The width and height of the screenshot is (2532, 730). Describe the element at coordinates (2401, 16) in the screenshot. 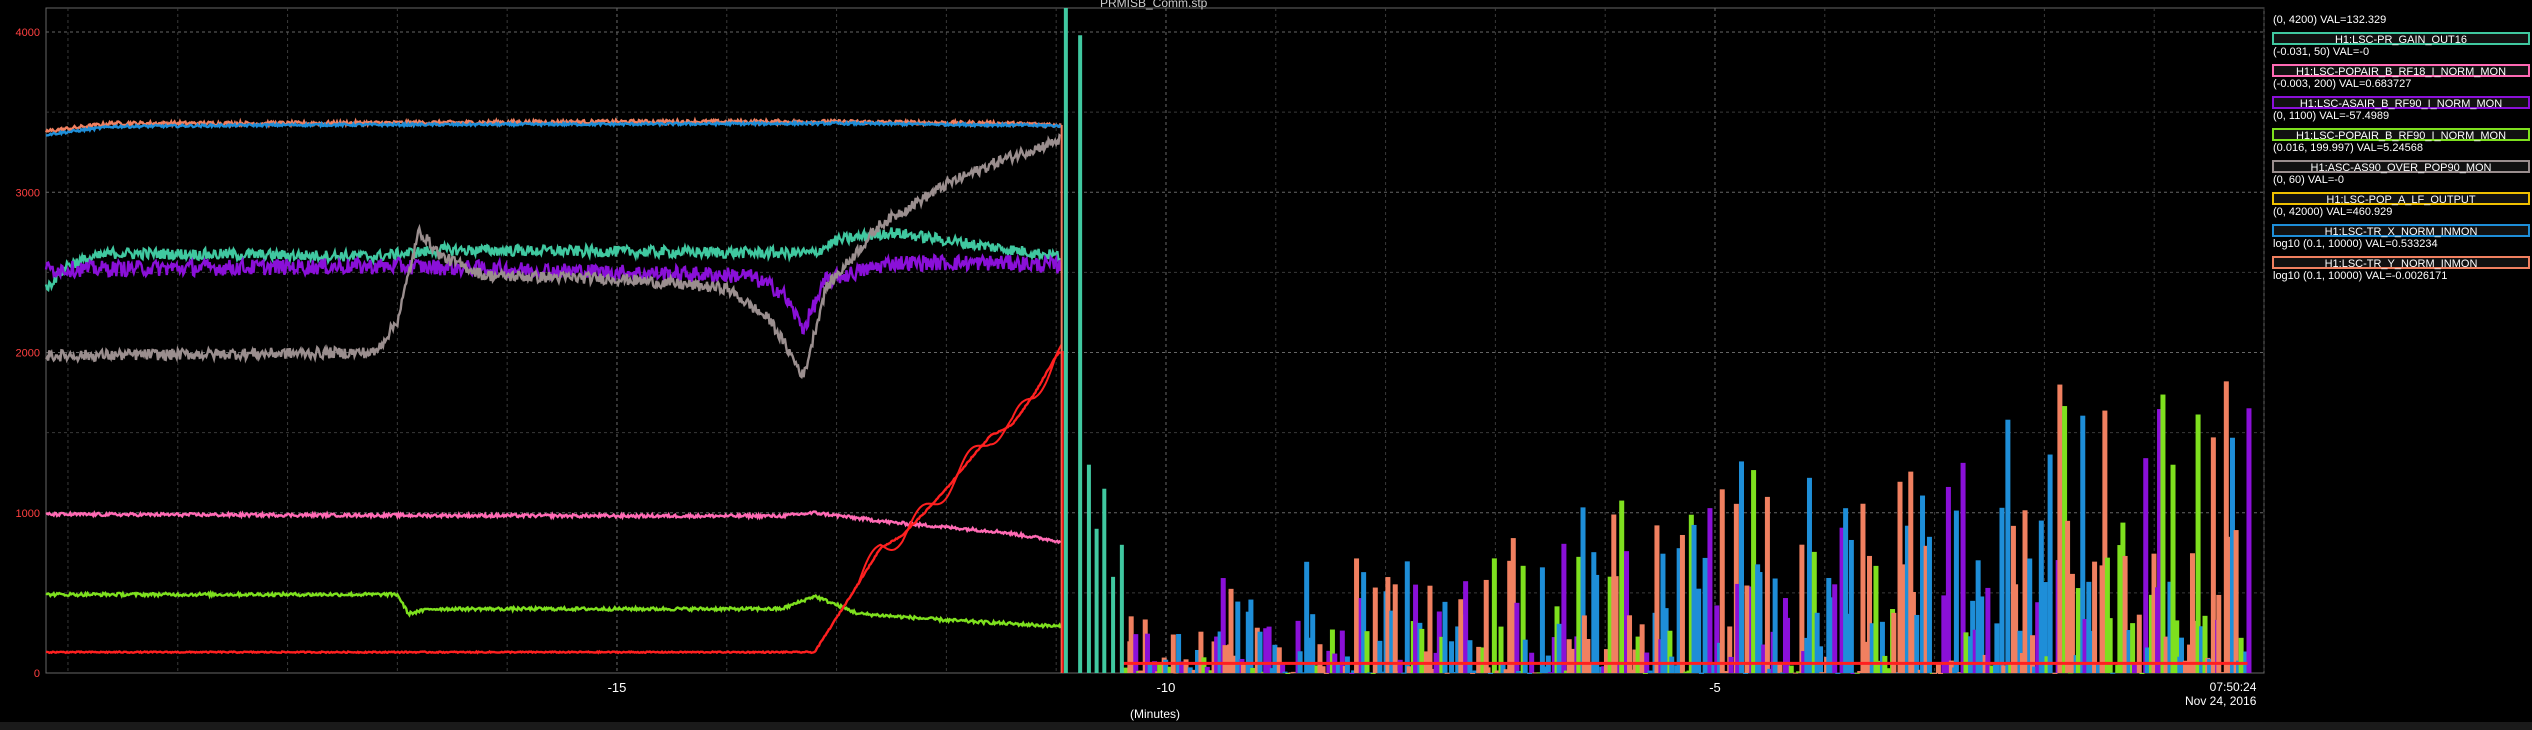

I see `legend-item: (0, 4200) VAL=132.329` at that location.